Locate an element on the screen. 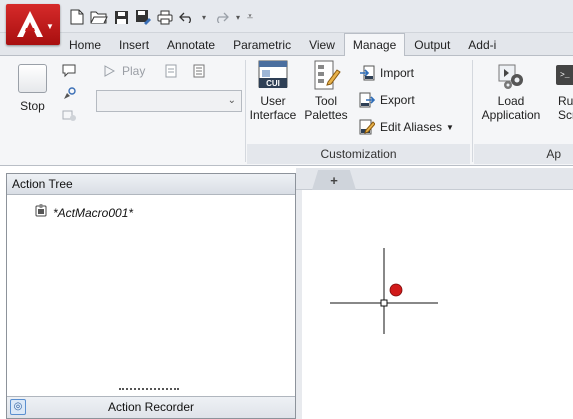 The width and height of the screenshot is (573, 419). open-folder-icon is located at coordinates (99, 17).